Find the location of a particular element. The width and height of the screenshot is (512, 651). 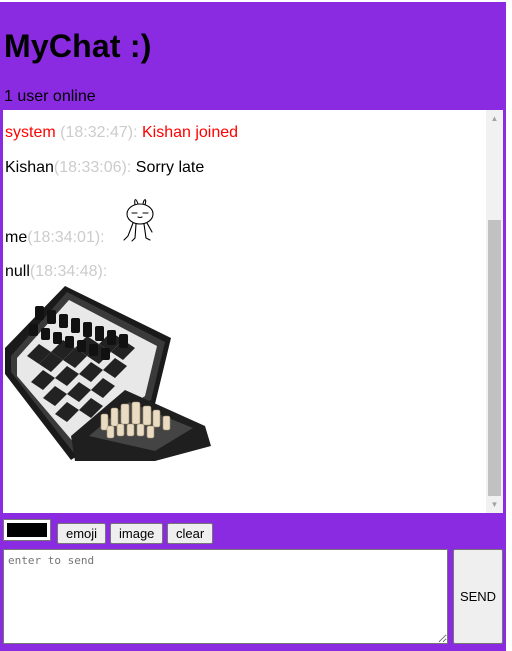

online-count: 1 user online is located at coordinates (50, 96).